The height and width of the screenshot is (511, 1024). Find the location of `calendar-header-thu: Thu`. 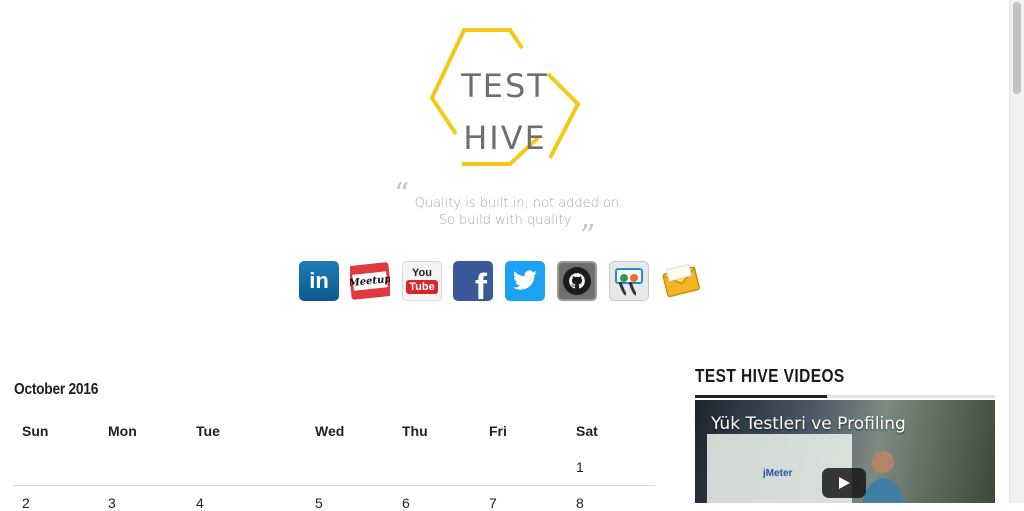

calendar-header-thu: Thu is located at coordinates (415, 431).